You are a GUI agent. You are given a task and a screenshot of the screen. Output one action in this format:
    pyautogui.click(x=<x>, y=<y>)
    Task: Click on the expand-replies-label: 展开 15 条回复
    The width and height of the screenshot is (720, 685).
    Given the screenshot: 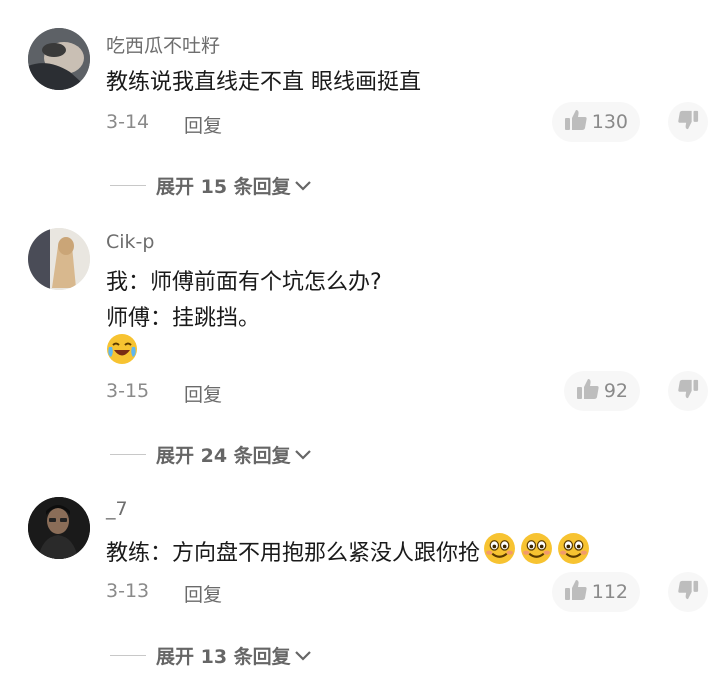 What is the action you would take?
    pyautogui.click(x=223, y=187)
    